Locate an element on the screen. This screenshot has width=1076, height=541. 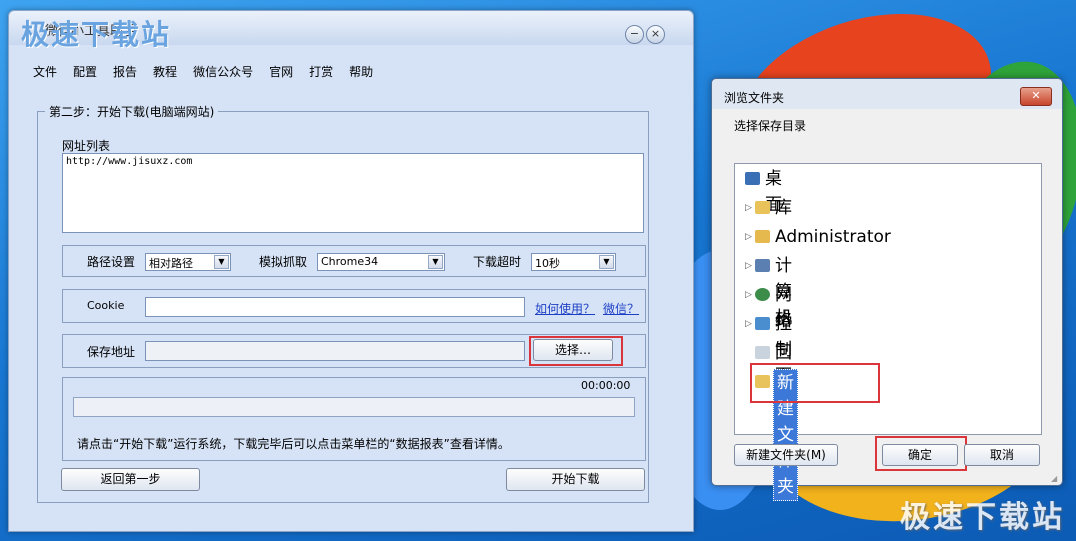
main-titlebar: 微信小工具助手 极速下载站 − × is located at coordinates (351, 31).